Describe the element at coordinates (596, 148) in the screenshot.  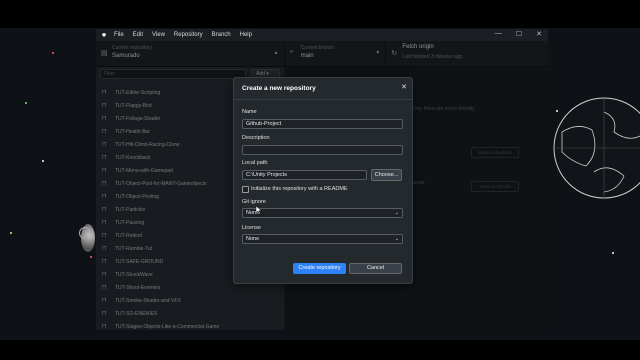
I see `globe-decoration` at that location.